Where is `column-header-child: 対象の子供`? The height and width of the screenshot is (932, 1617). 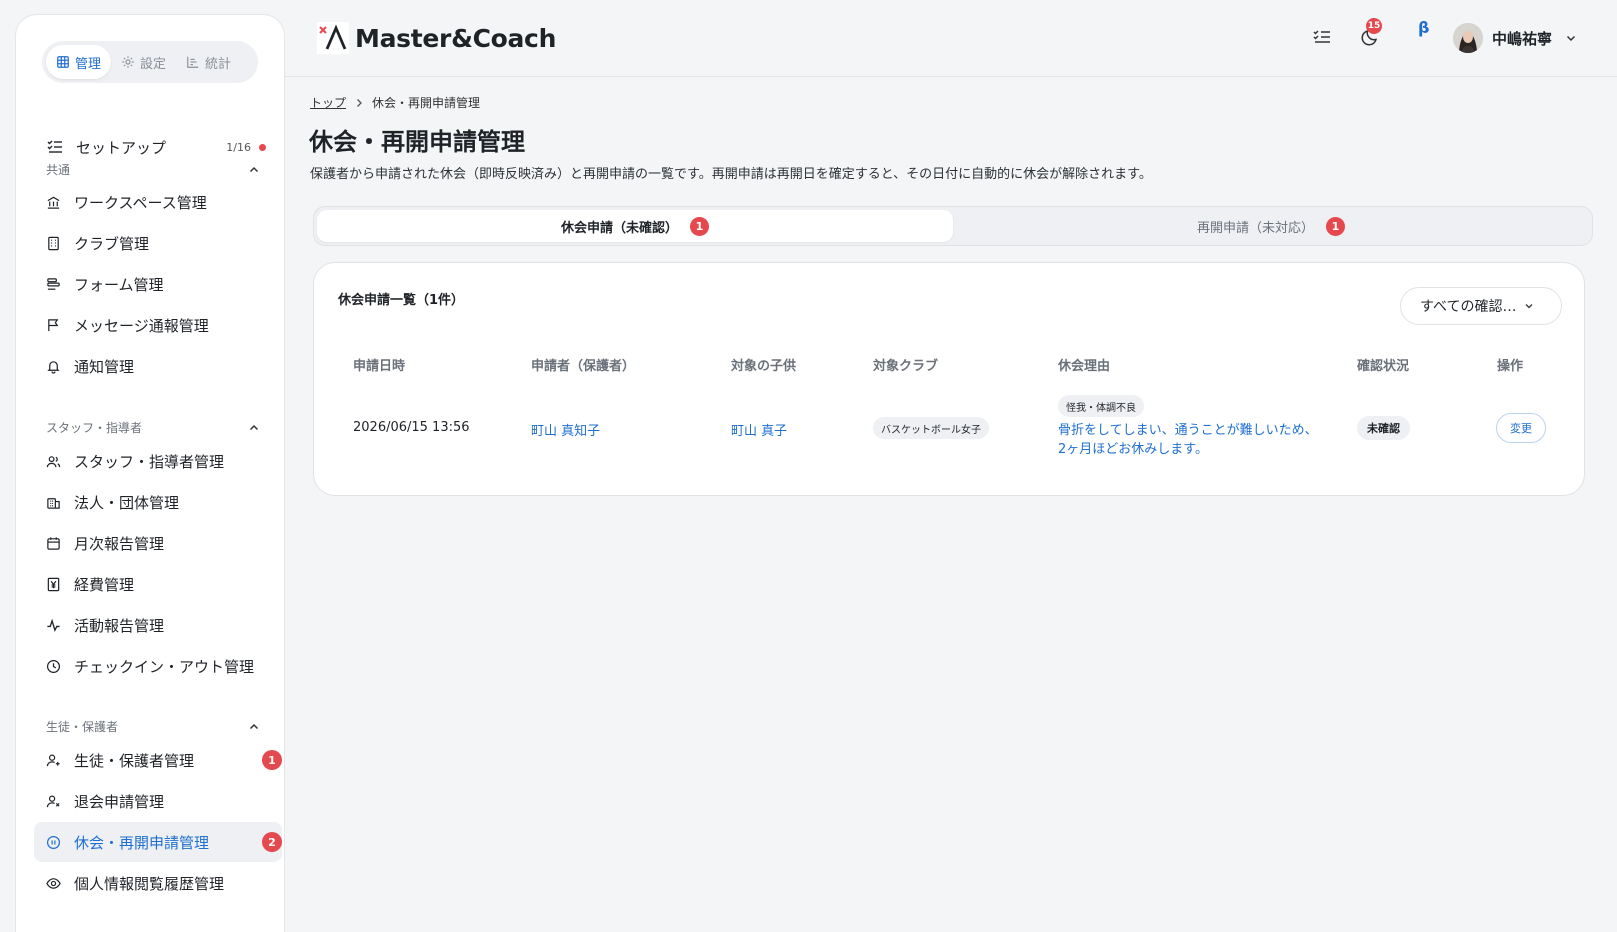
column-header-child: 対象の子供 is located at coordinates (764, 366).